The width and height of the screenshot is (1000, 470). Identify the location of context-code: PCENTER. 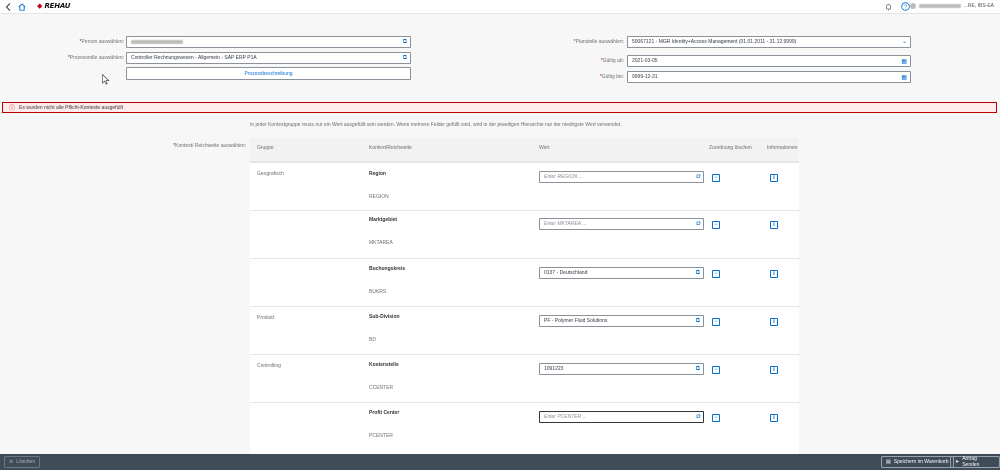
(381, 436).